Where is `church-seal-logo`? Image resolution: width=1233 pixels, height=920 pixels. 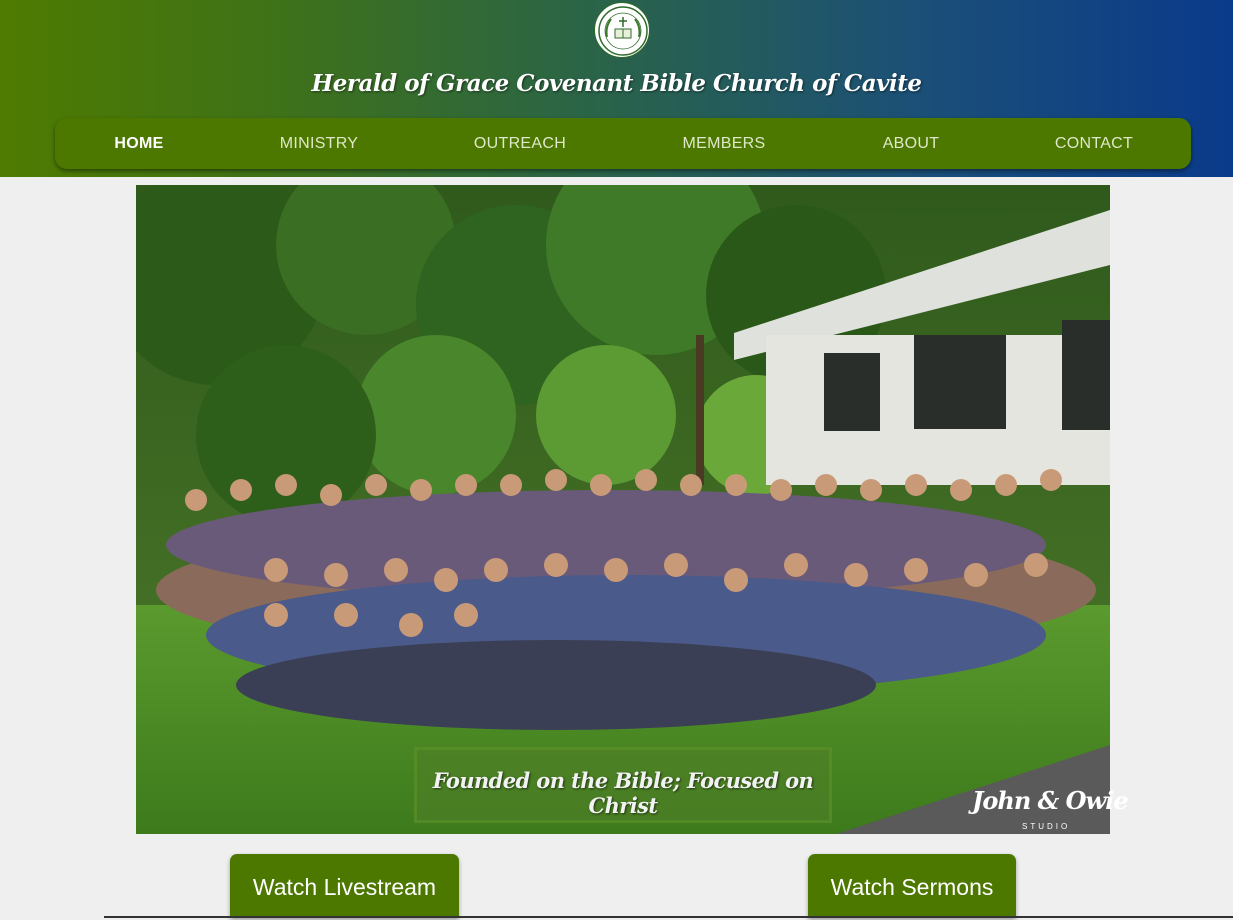 church-seal-logo is located at coordinates (622, 30).